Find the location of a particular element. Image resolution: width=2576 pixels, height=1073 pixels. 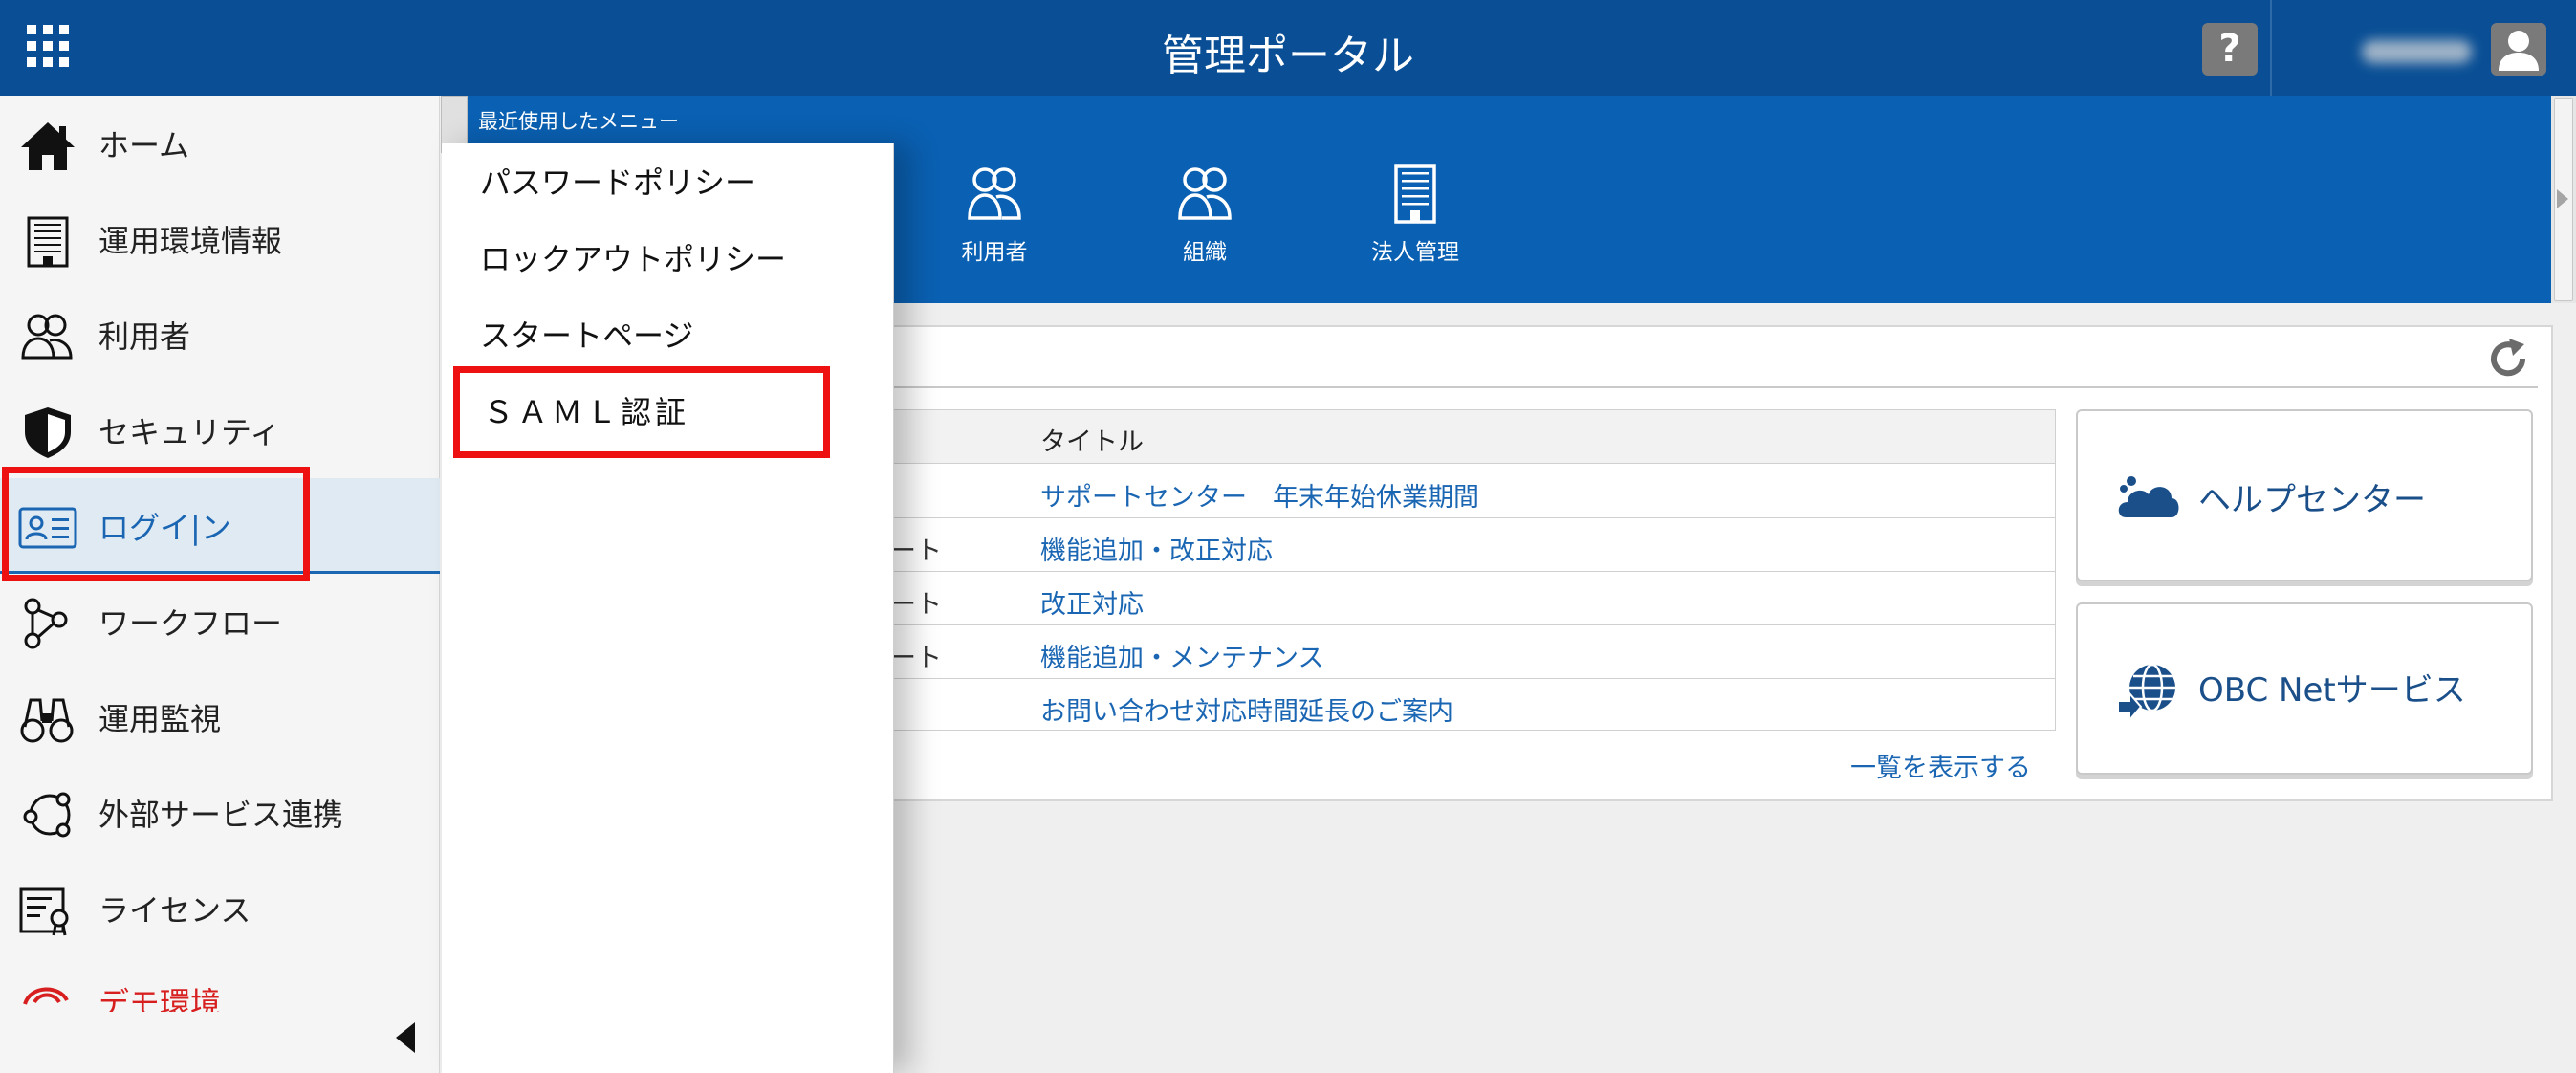

sidebar-item-label: 運用監視 is located at coordinates (160, 719).